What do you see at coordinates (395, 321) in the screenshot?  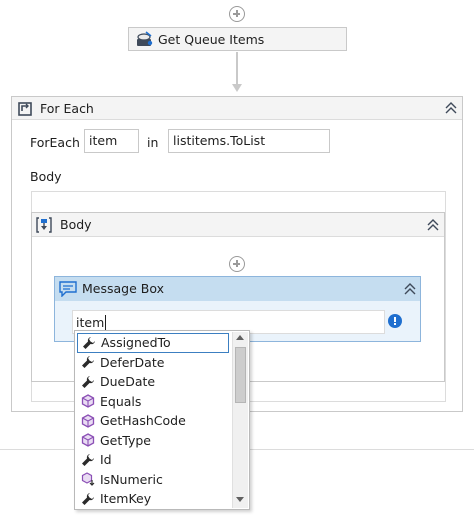 I see `validation-warning-icon` at bounding box center [395, 321].